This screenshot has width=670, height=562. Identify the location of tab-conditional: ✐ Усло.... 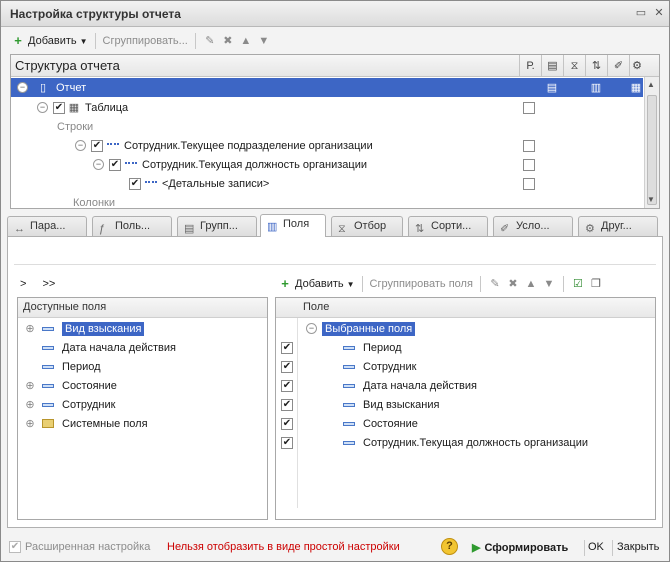
(533, 226).